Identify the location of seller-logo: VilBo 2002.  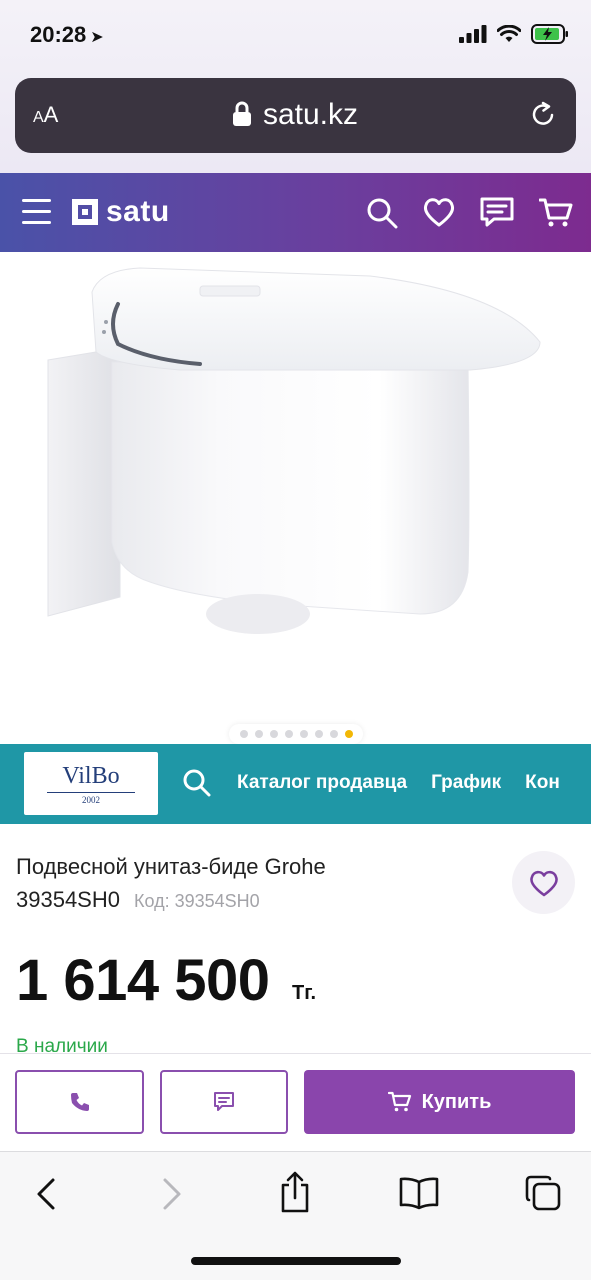
(91, 783).